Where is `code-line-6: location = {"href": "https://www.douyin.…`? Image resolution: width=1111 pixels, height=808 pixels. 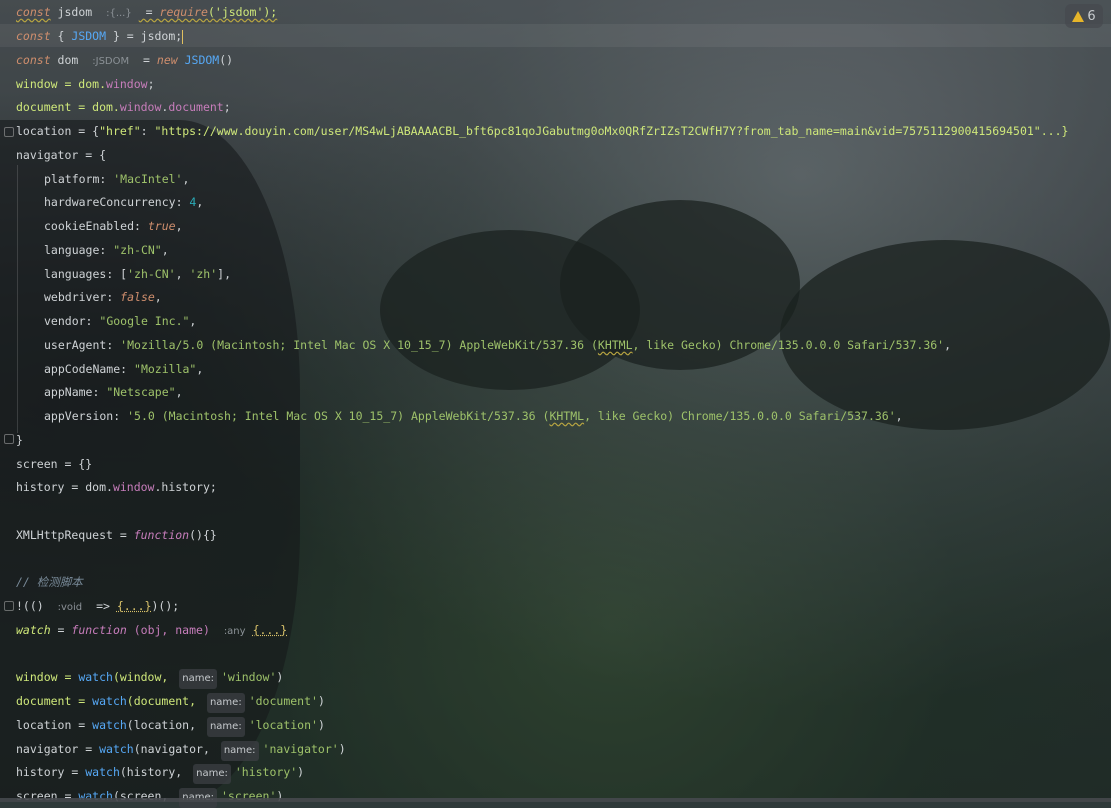
code-line-6: location = {"href": "https://www.douyin.… is located at coordinates (542, 131).